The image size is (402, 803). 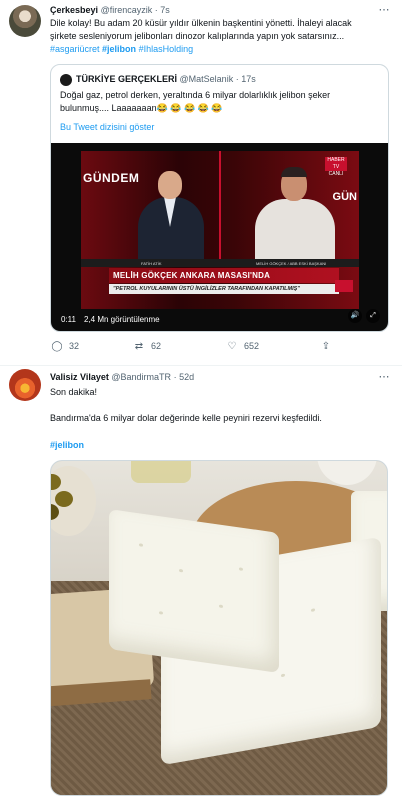 I want to click on program-logo-left: GÜNDEM, so click(x=111, y=178).